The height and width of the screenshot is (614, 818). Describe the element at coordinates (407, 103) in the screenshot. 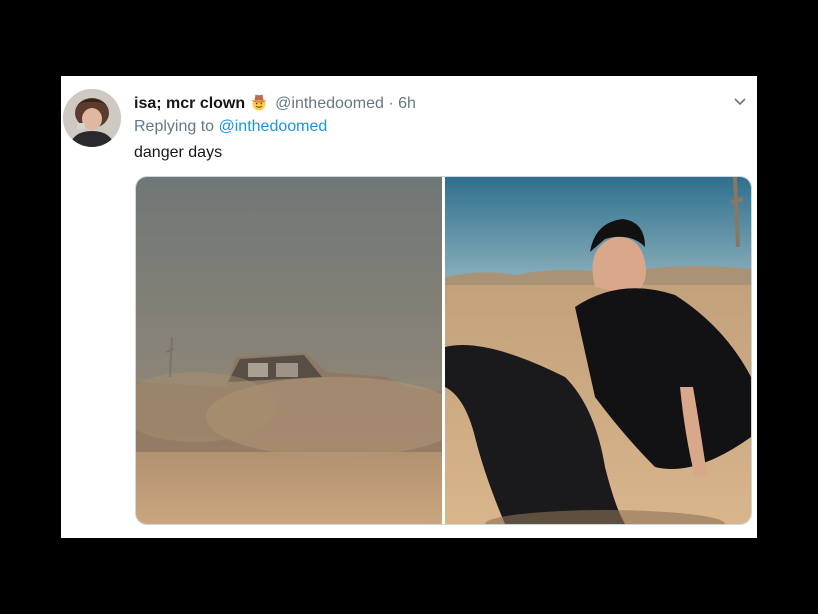

I see `timestamp: 6h` at that location.